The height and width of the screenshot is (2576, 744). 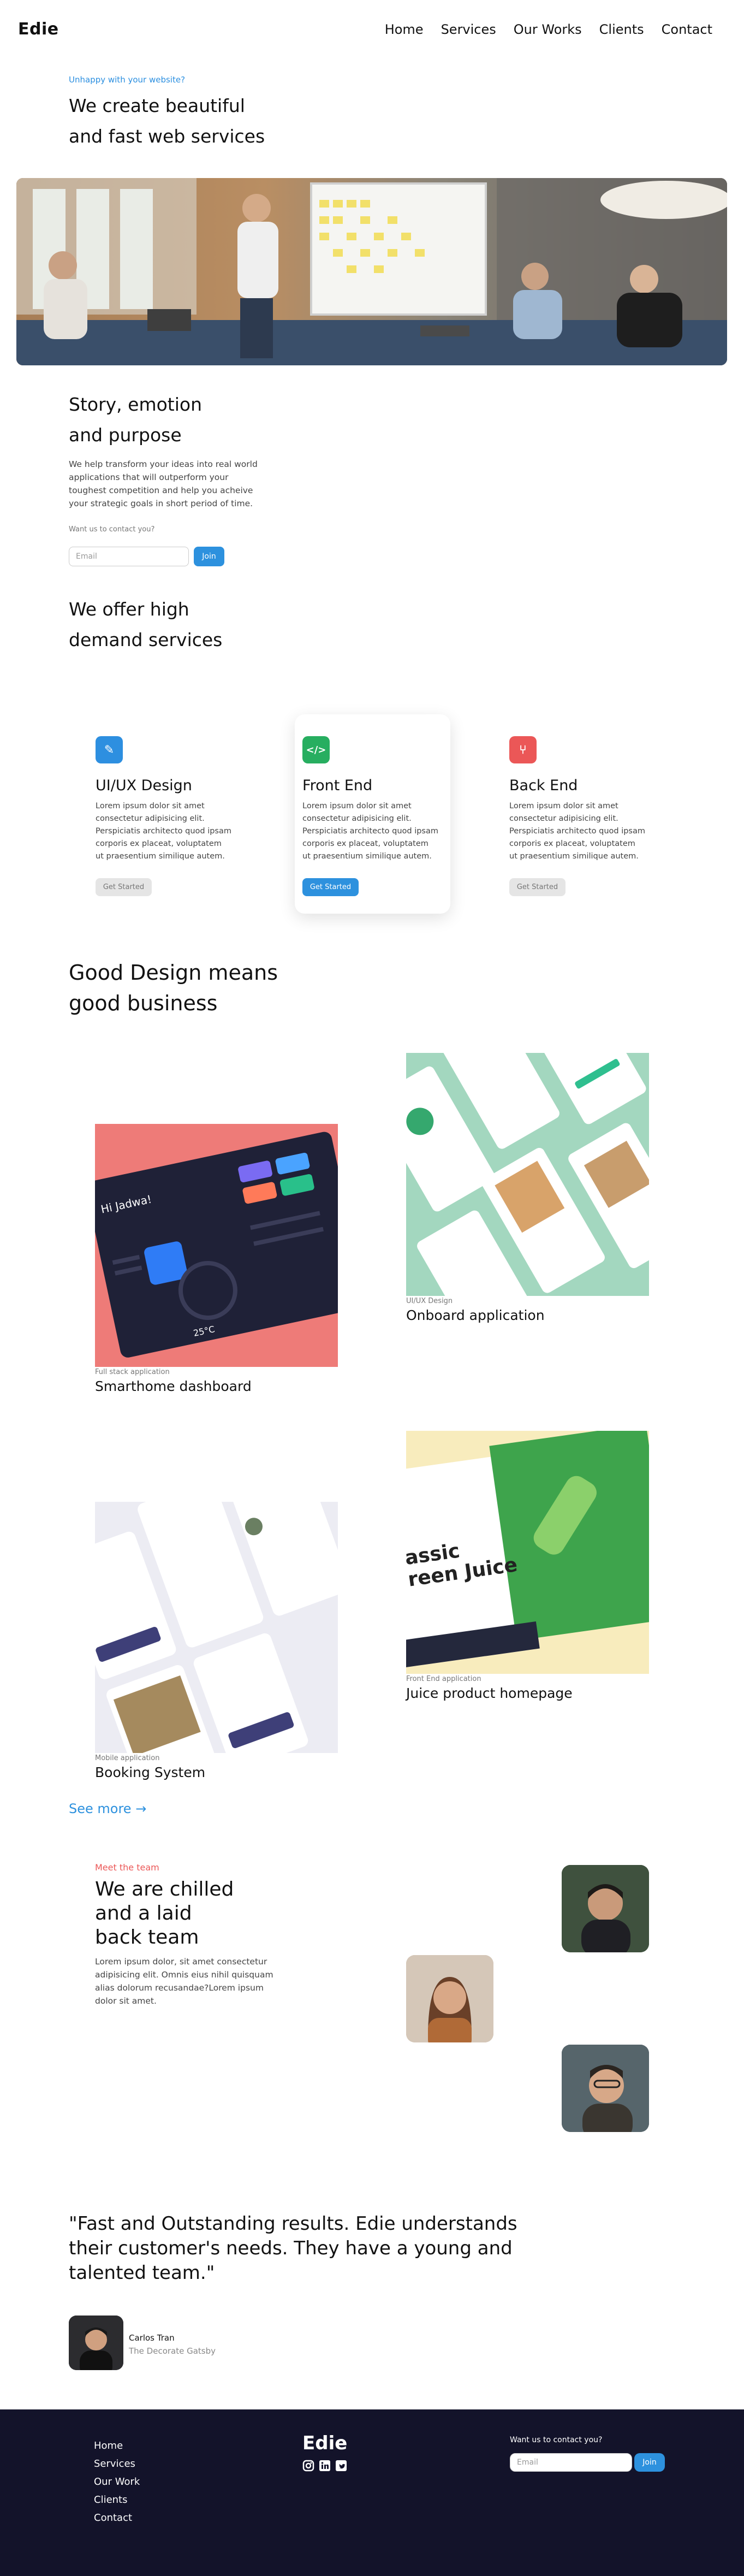 I want to click on footer-join-button: Join, so click(x=649, y=2462).